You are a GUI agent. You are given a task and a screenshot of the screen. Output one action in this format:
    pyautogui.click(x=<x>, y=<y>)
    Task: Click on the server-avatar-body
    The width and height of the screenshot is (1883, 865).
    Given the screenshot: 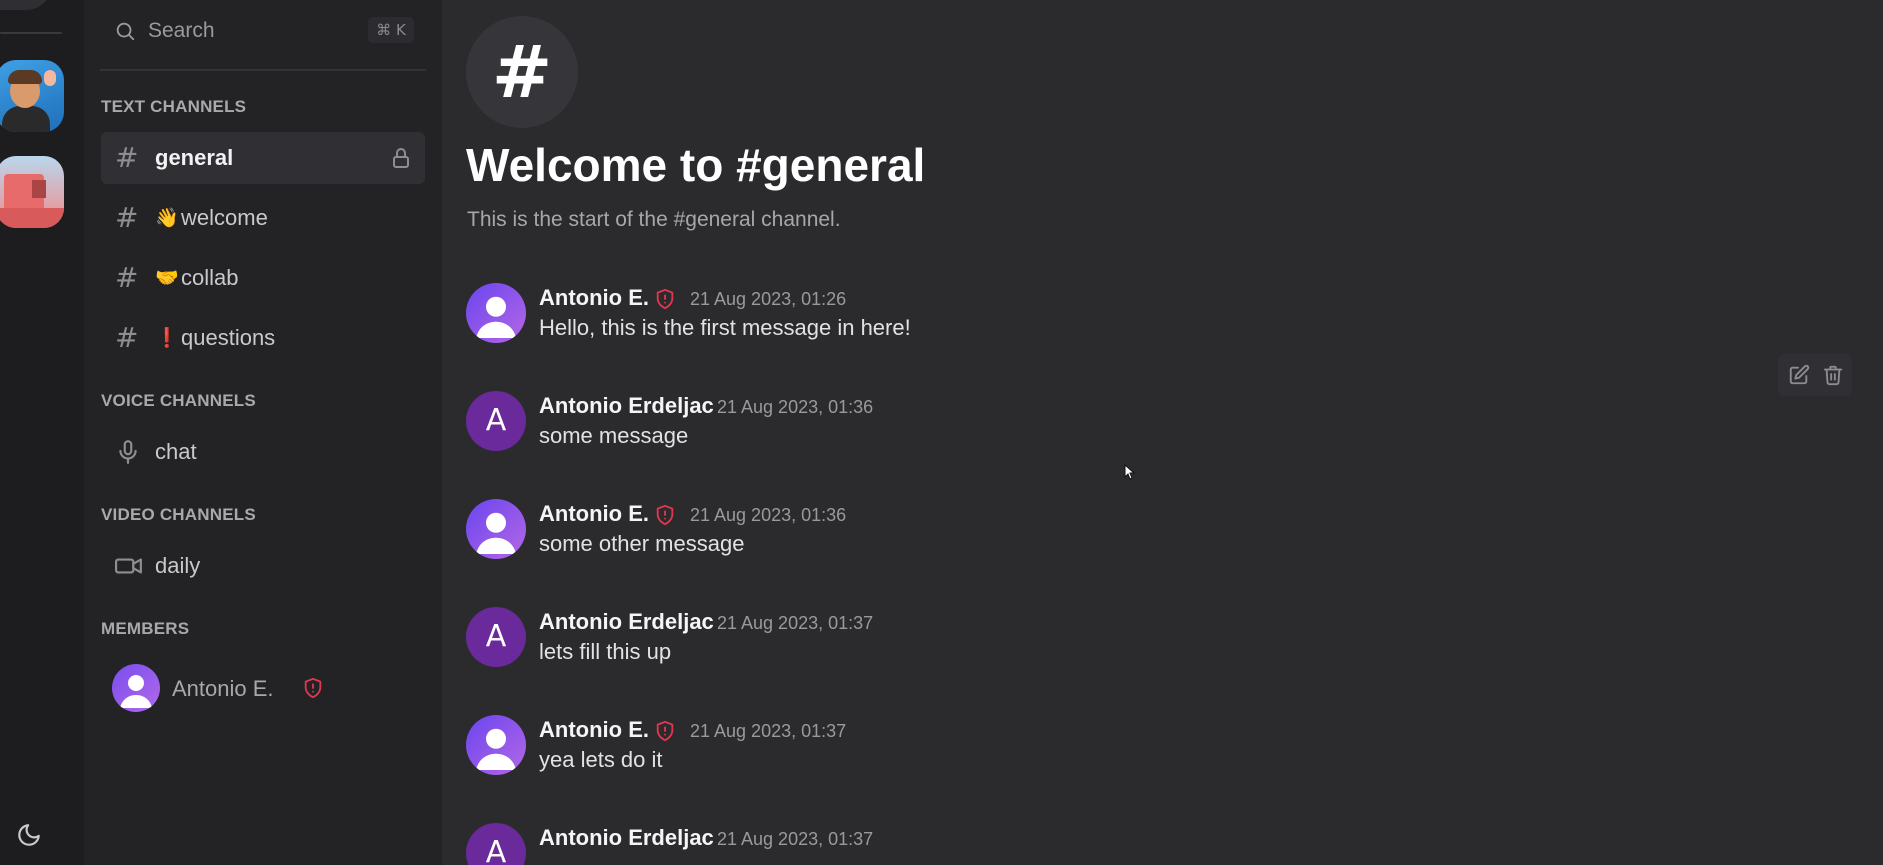 What is the action you would take?
    pyautogui.click(x=26, y=119)
    